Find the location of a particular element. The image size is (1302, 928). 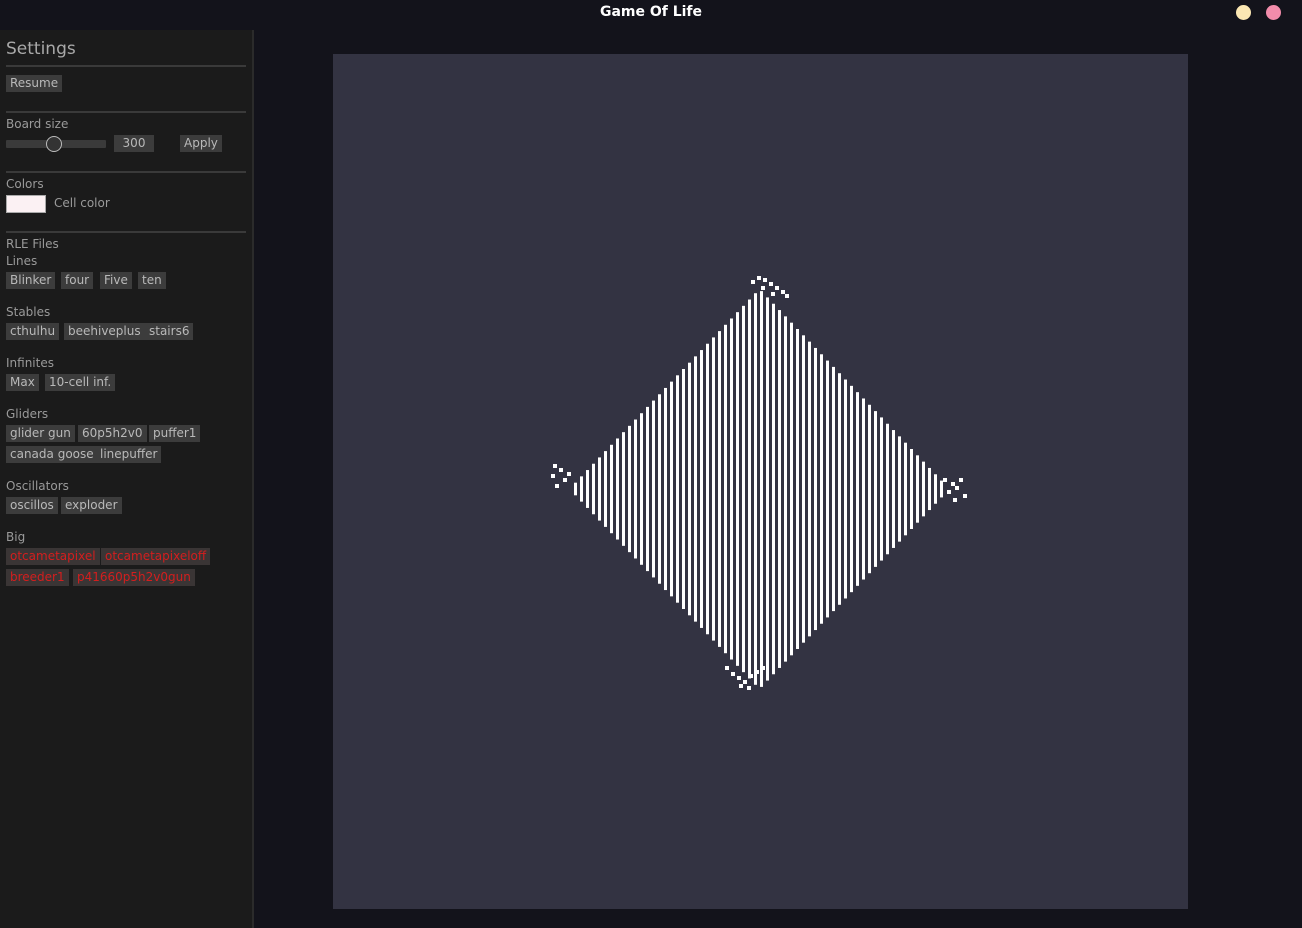

rle-button: otcametapixel is located at coordinates (53, 556).